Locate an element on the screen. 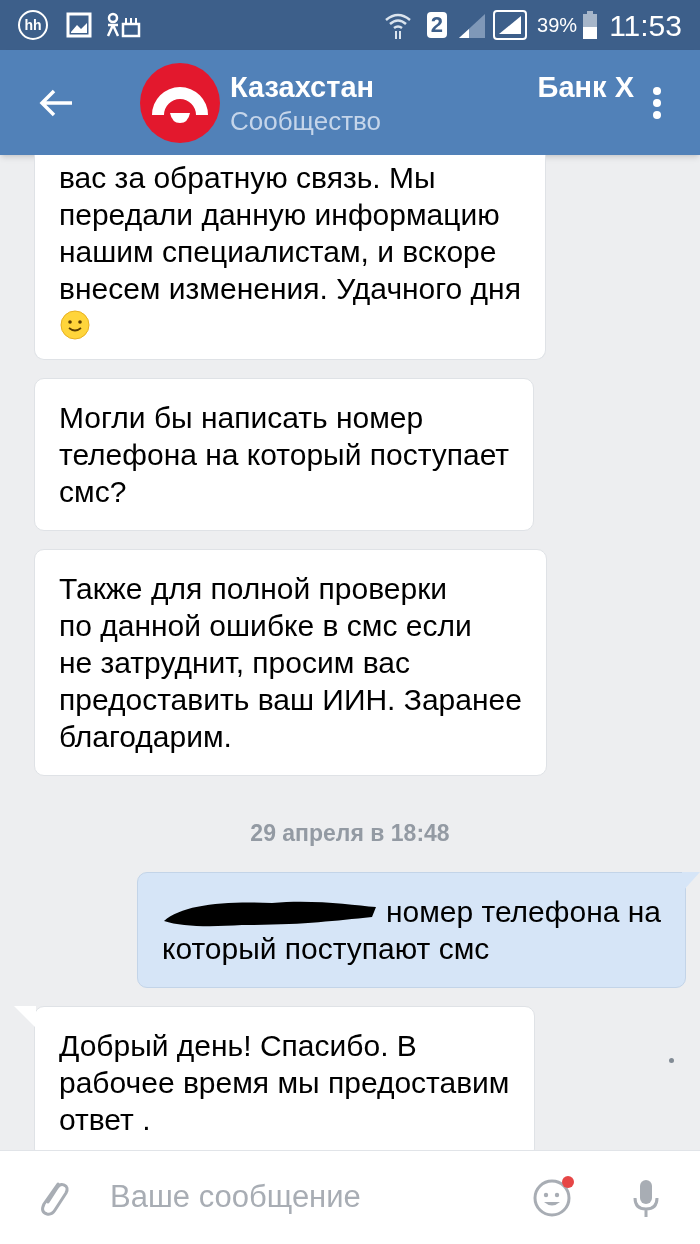 The width and height of the screenshot is (700, 1244). chat-title: Казахстан is located at coordinates (302, 87).